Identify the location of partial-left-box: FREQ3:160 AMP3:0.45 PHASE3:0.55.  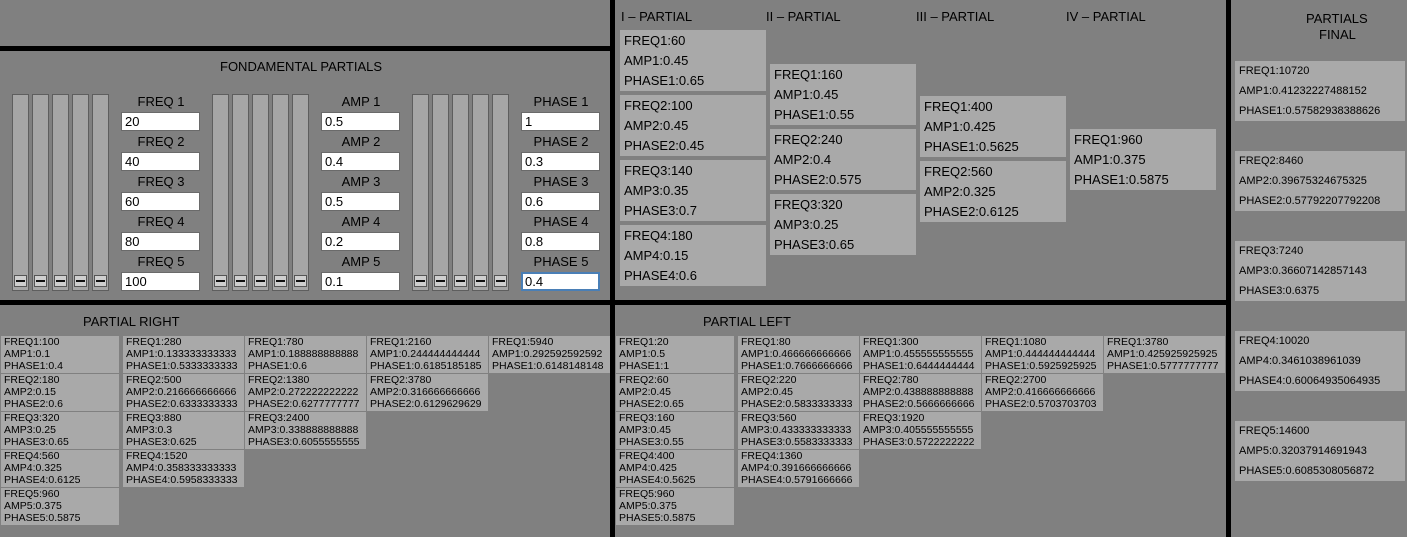
(675, 430).